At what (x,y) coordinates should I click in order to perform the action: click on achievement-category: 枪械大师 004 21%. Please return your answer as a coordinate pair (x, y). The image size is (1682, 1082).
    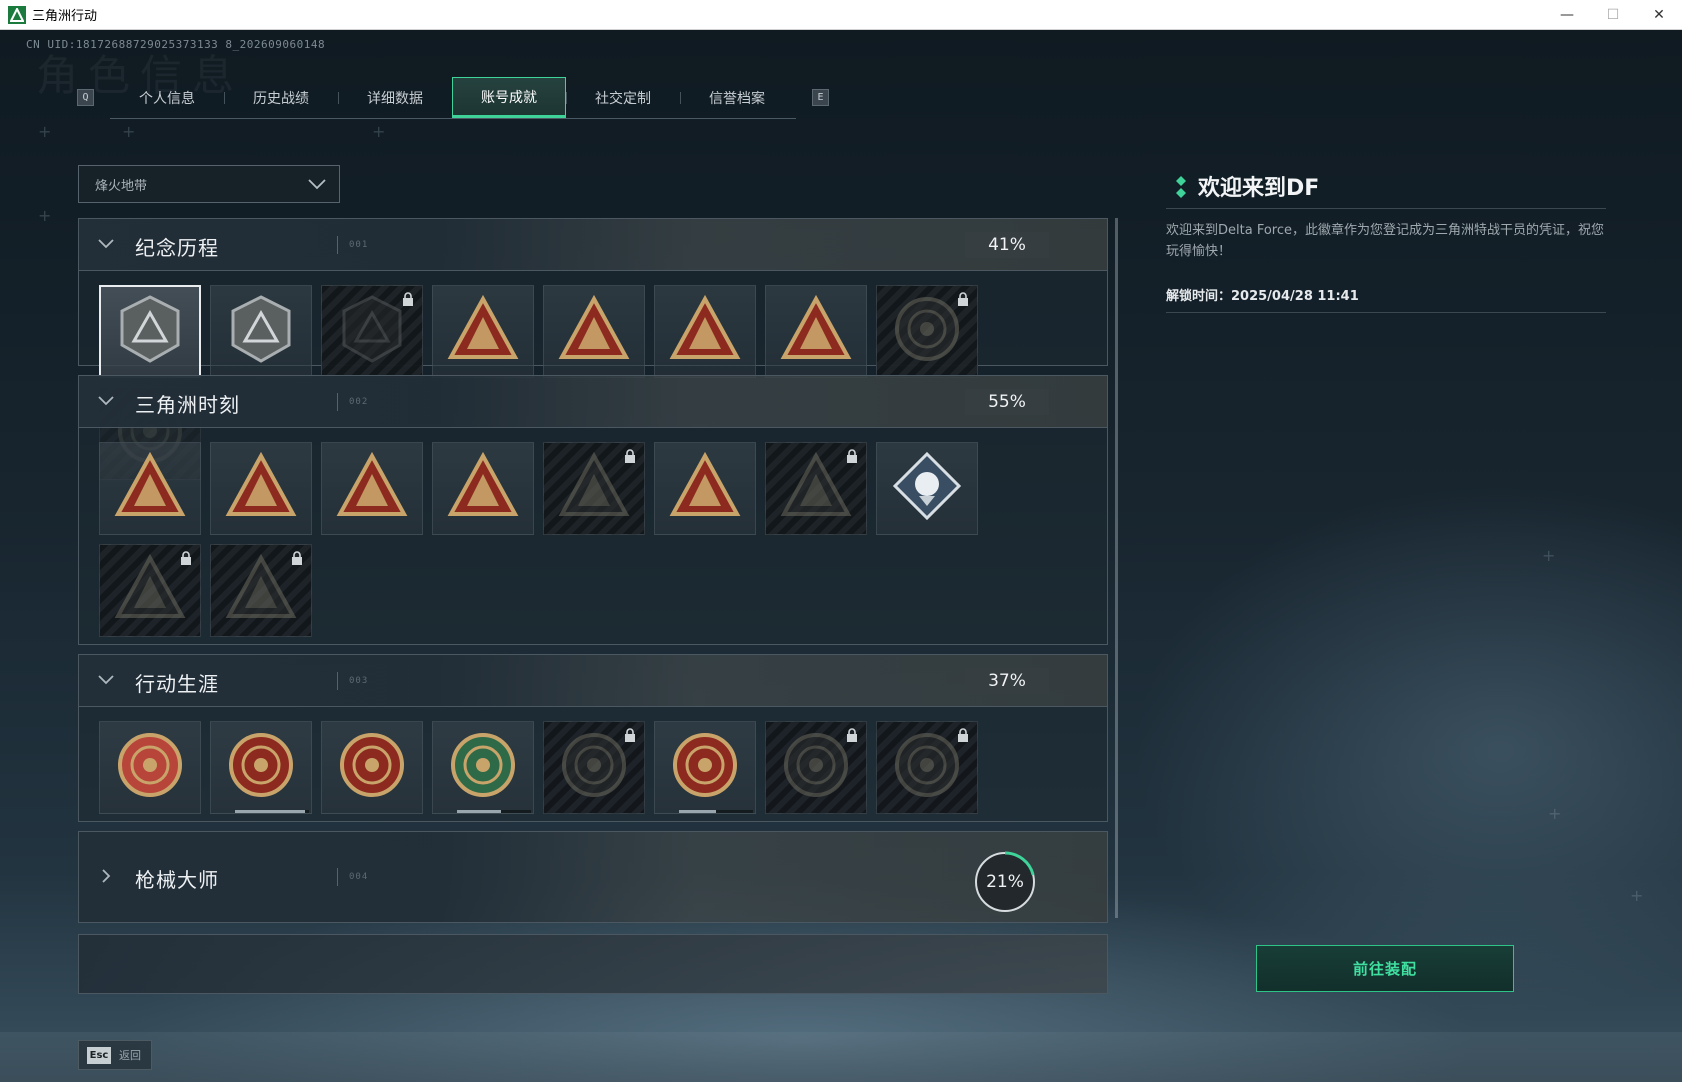
    Looking at the image, I should click on (593, 877).